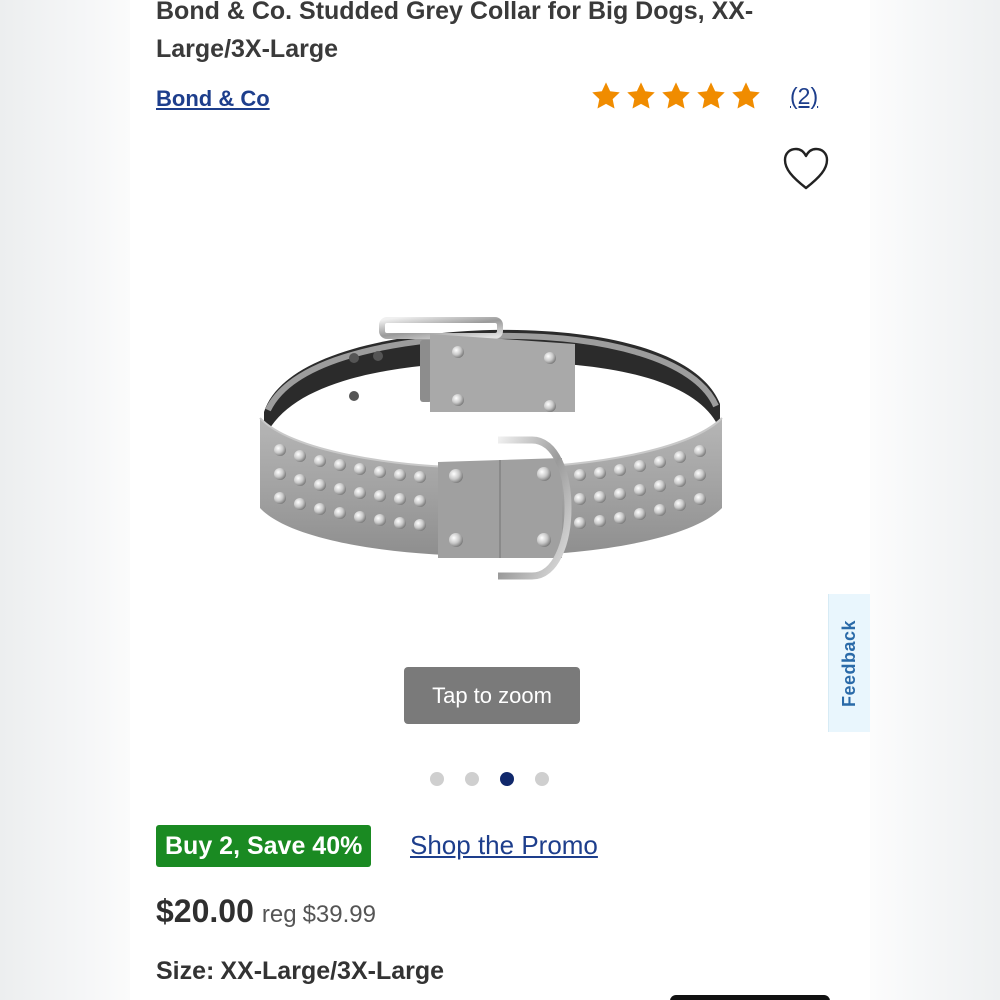  What do you see at coordinates (489, 779) in the screenshot?
I see `carousel-dots` at bounding box center [489, 779].